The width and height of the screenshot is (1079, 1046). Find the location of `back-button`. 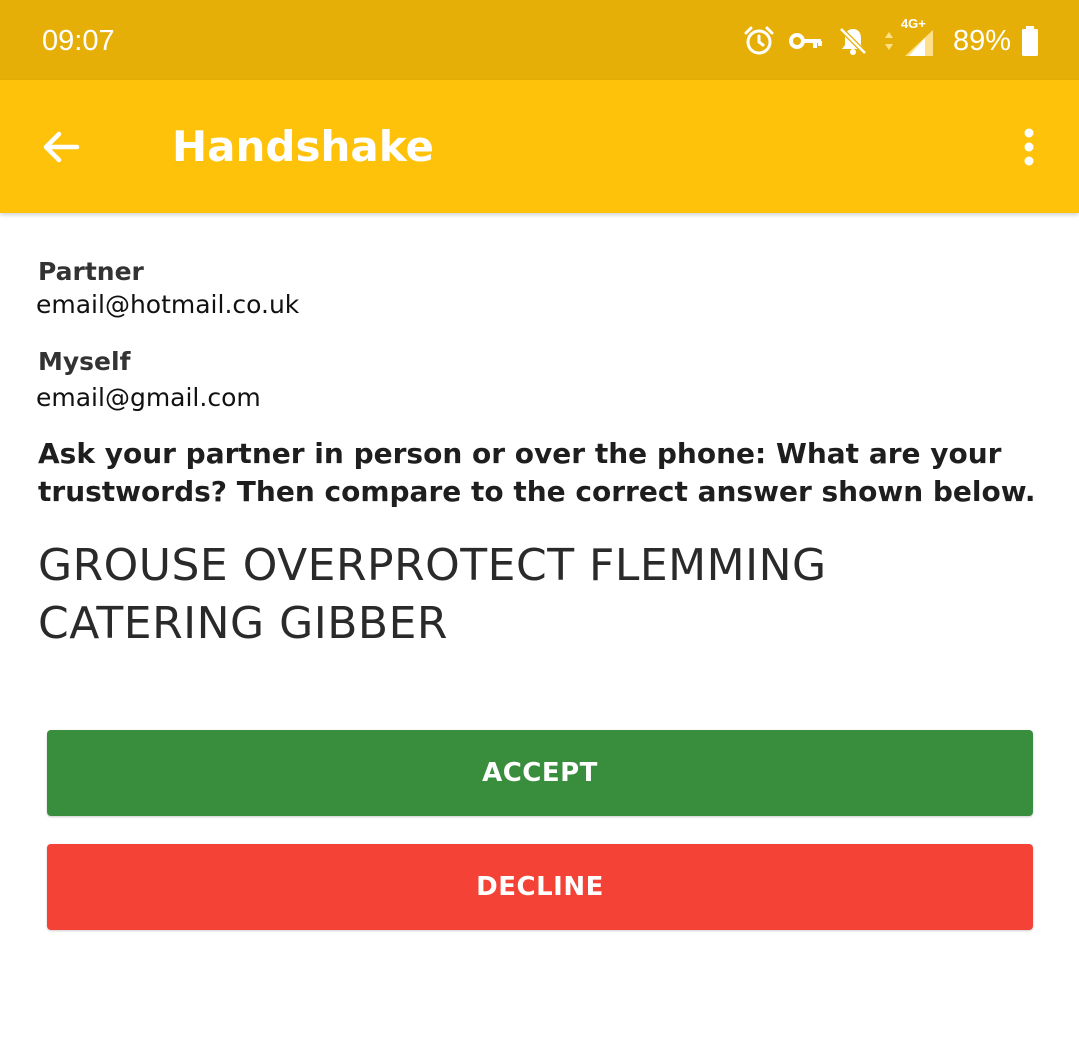

back-button is located at coordinates (61, 147).